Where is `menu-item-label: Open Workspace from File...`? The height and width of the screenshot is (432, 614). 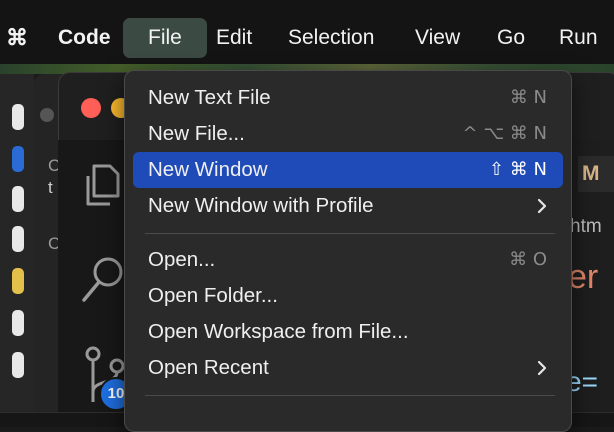
menu-item-label: Open Workspace from File... is located at coordinates (278, 331).